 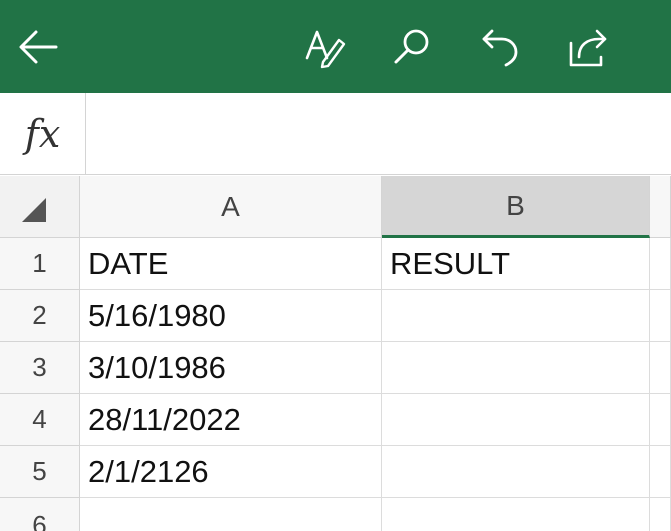 I want to click on row-header-4: 4, so click(x=40, y=420).